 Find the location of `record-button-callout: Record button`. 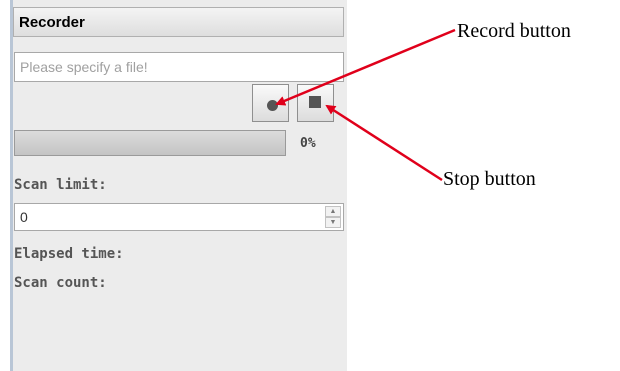

record-button-callout: Record button is located at coordinates (514, 31).